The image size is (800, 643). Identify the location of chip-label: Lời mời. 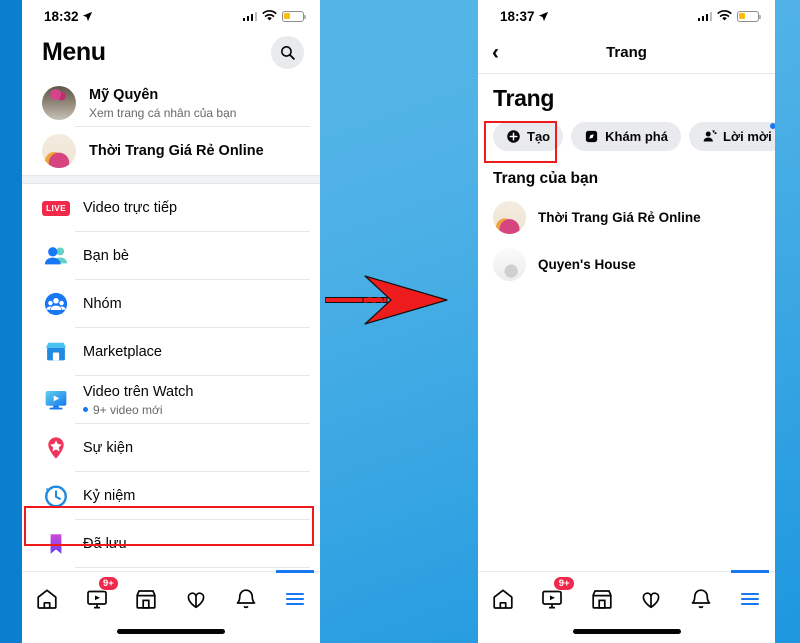
(747, 136).